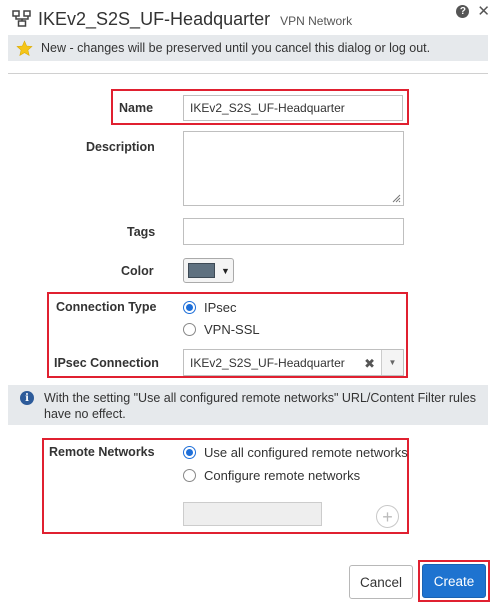 The image size is (496, 604). What do you see at coordinates (201, 270) in the screenshot?
I see `color-swatch` at bounding box center [201, 270].